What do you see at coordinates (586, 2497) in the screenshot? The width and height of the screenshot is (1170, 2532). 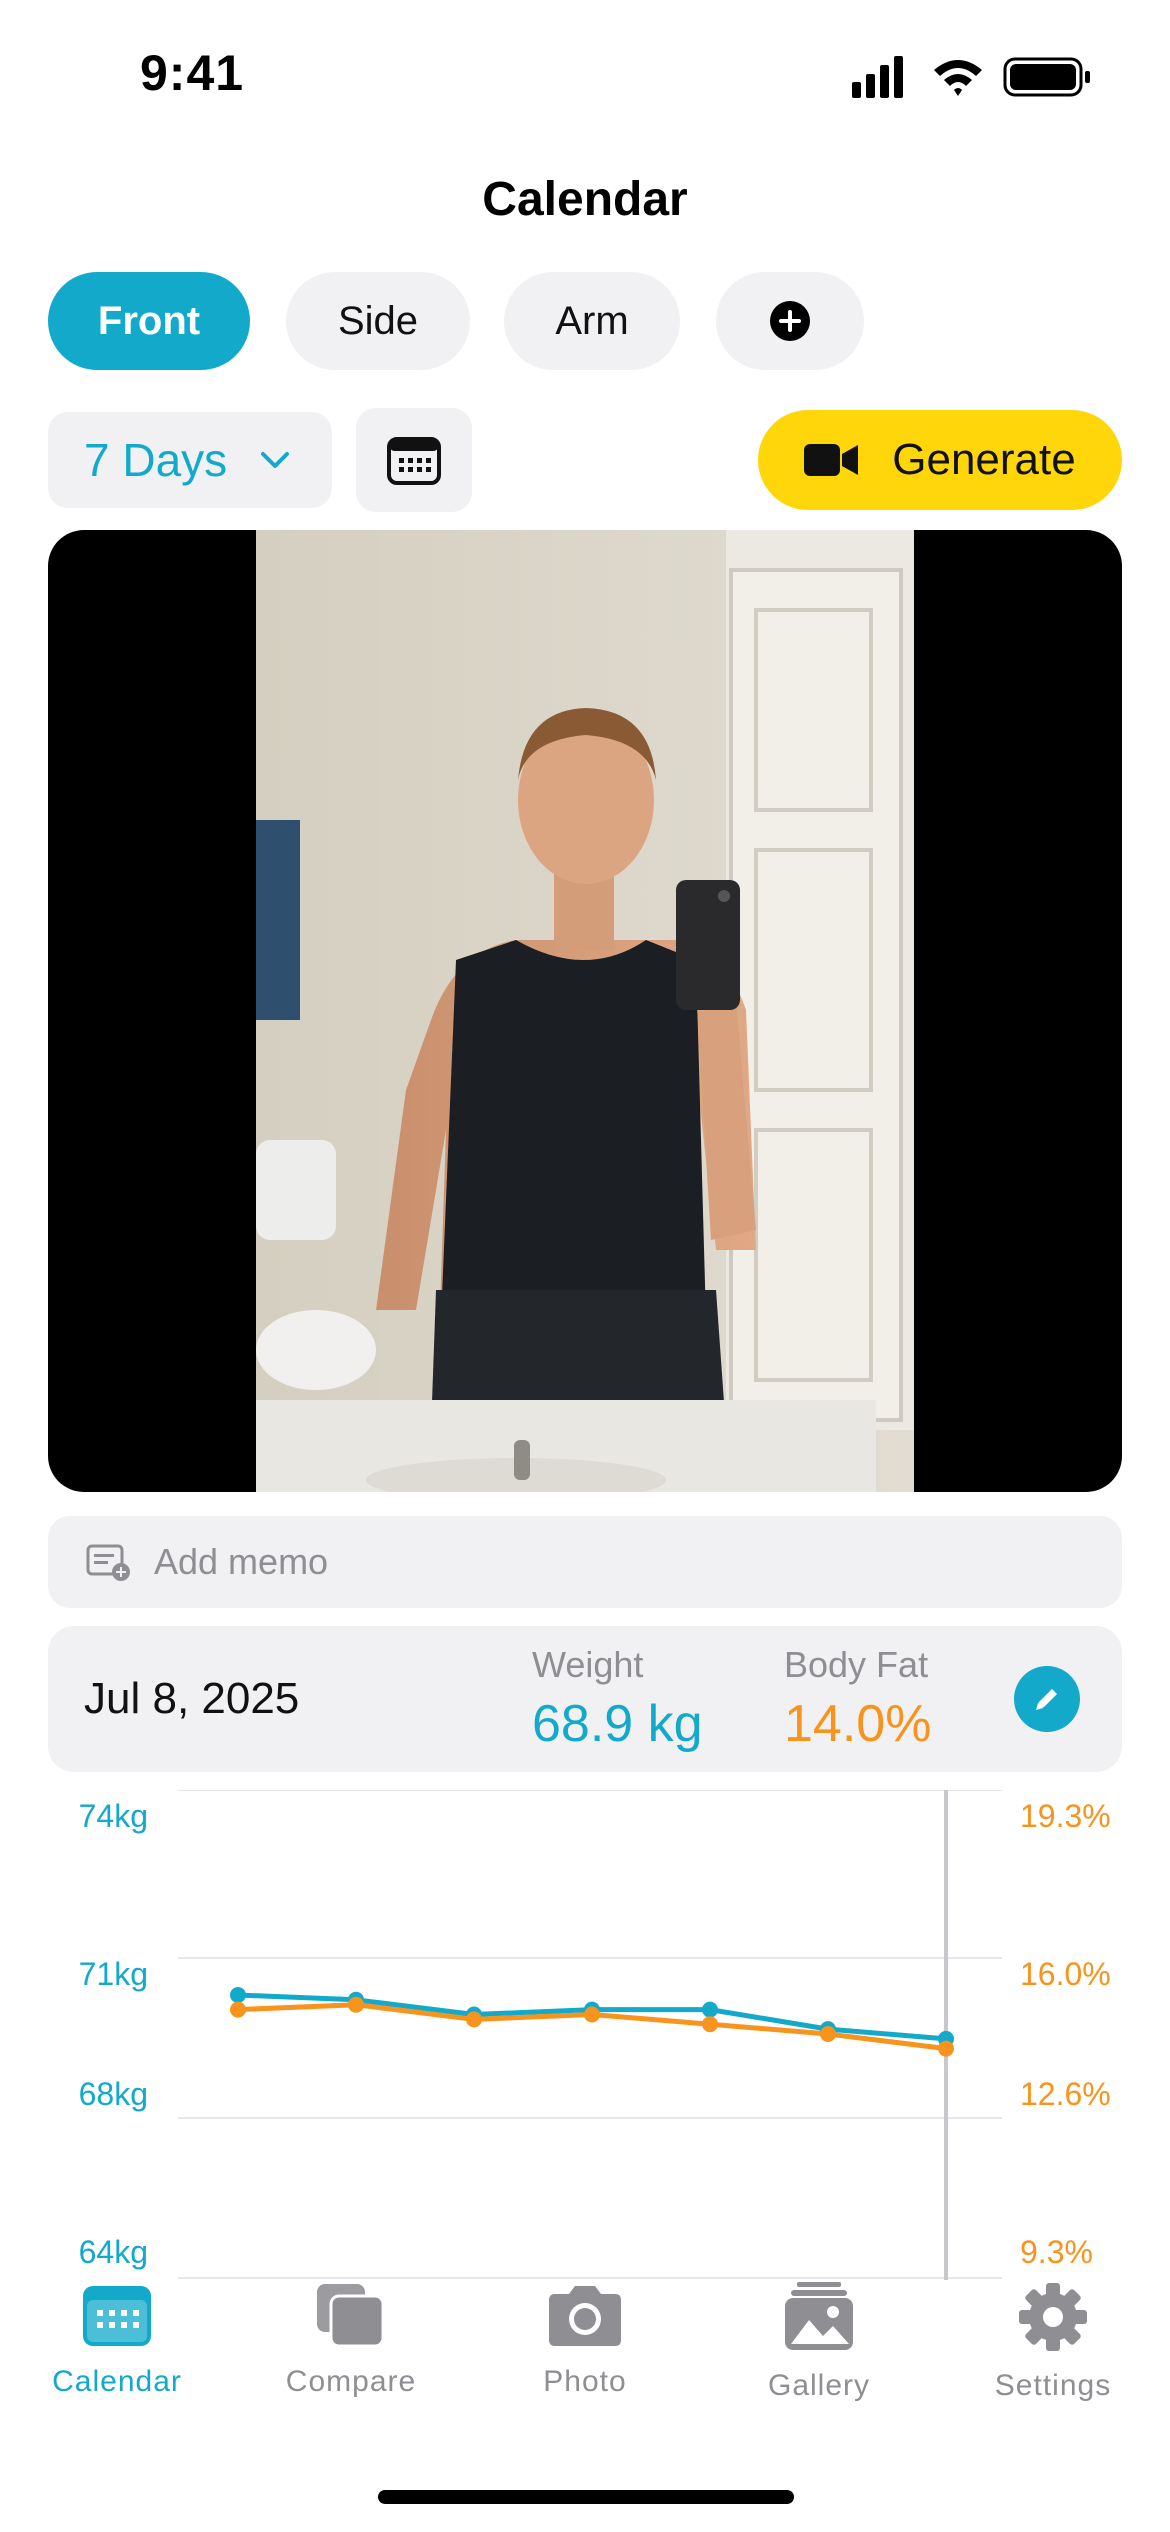 I see `home-indicator` at bounding box center [586, 2497].